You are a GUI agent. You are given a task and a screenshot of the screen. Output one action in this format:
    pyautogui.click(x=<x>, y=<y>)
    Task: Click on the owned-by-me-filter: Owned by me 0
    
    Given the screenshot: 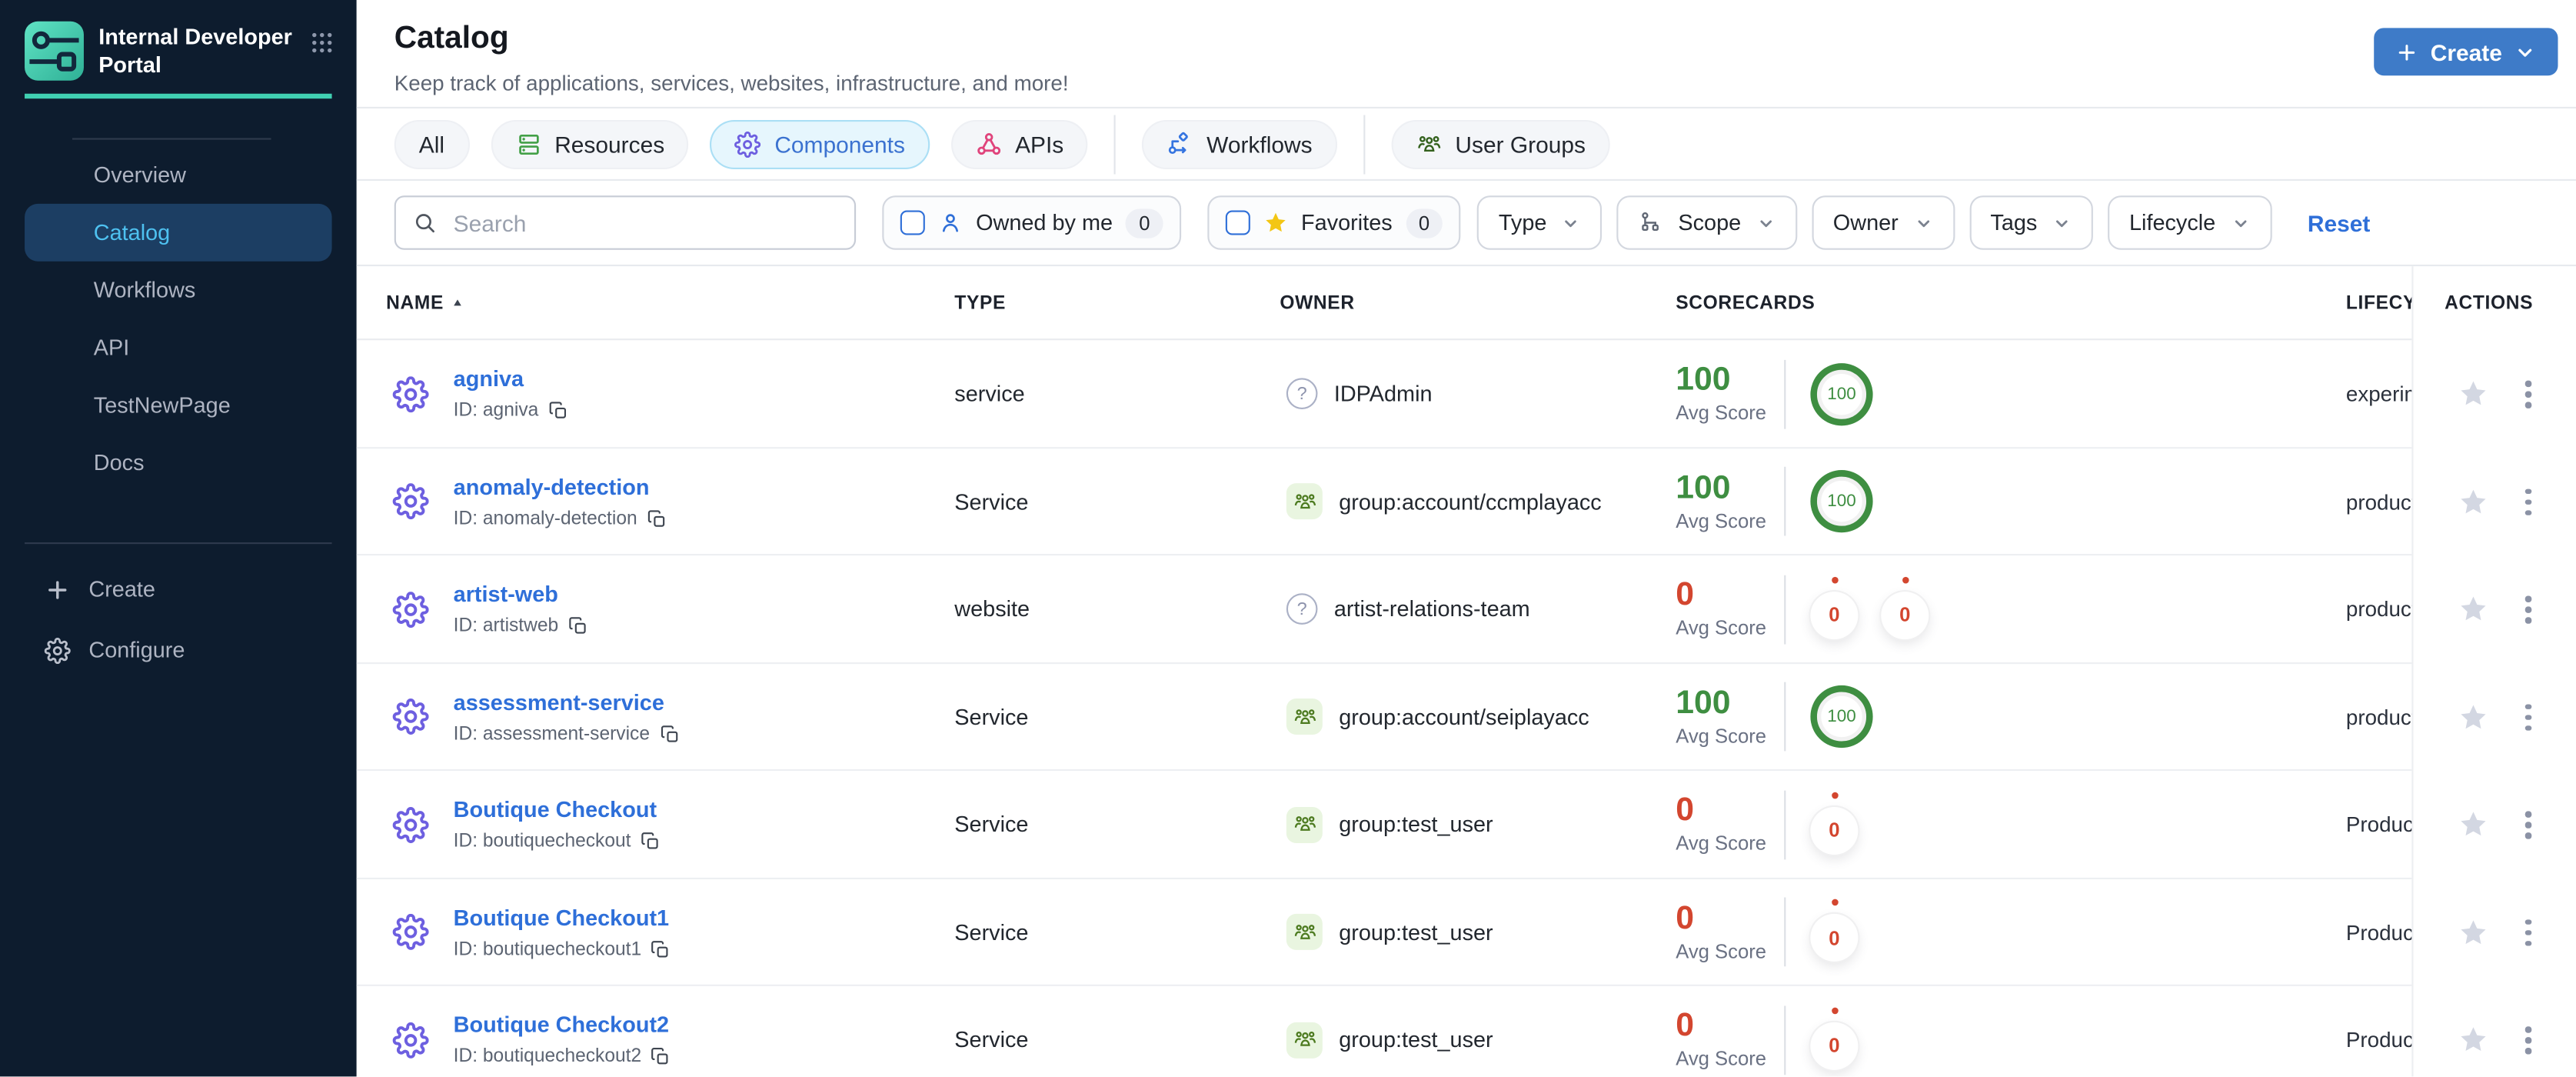 What is the action you would take?
    pyautogui.click(x=1032, y=222)
    